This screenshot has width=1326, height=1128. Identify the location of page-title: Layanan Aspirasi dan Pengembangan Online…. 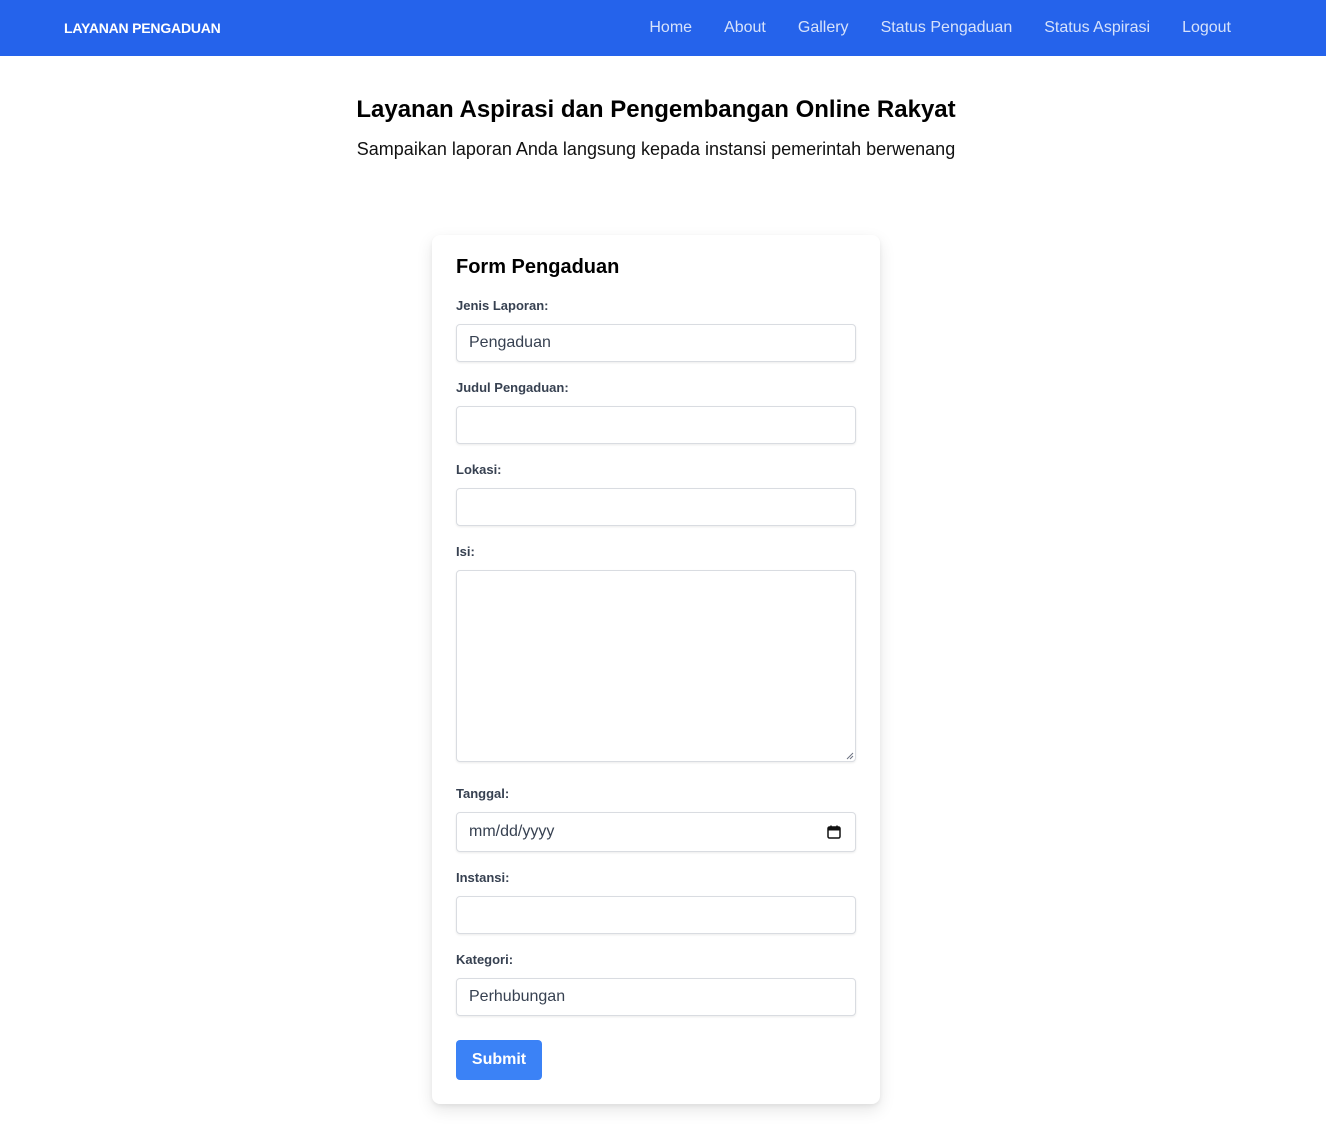
(656, 109).